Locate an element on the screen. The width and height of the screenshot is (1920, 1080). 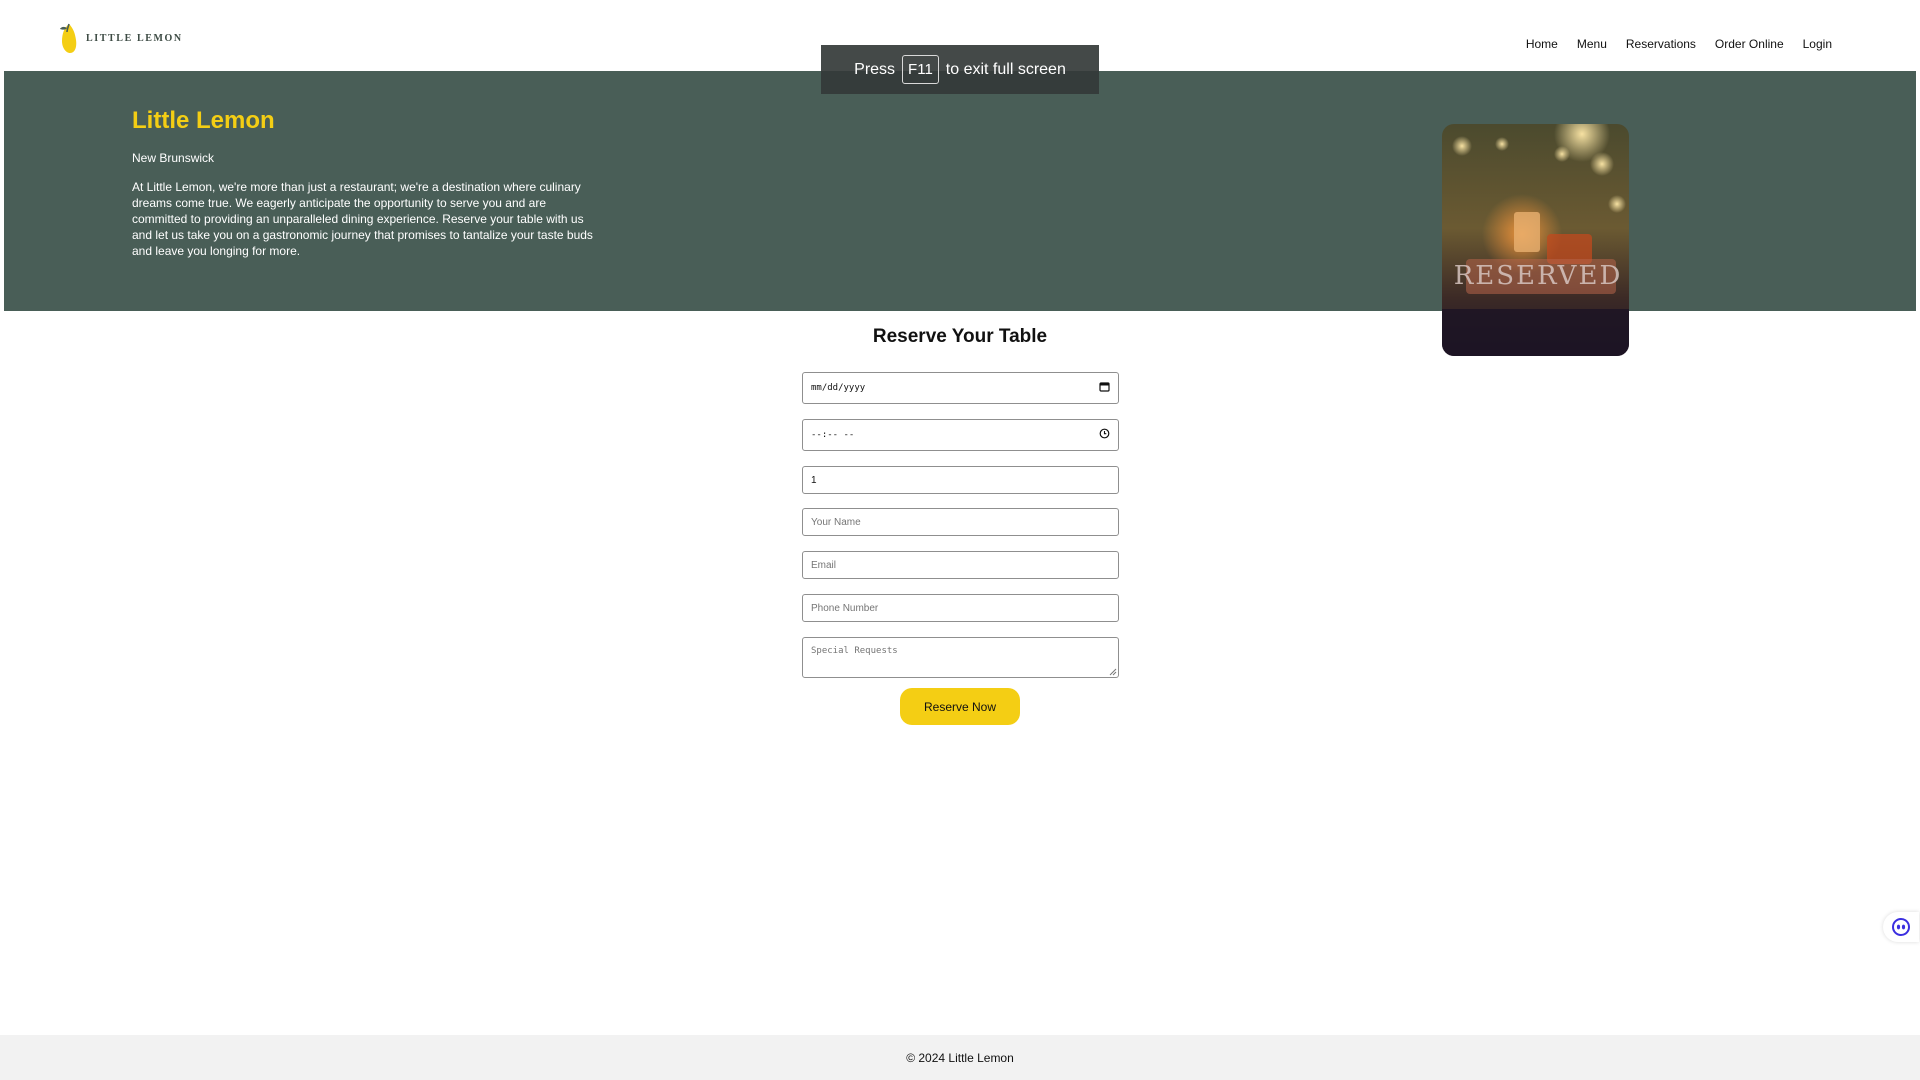
guests-value: 1 is located at coordinates (814, 480).